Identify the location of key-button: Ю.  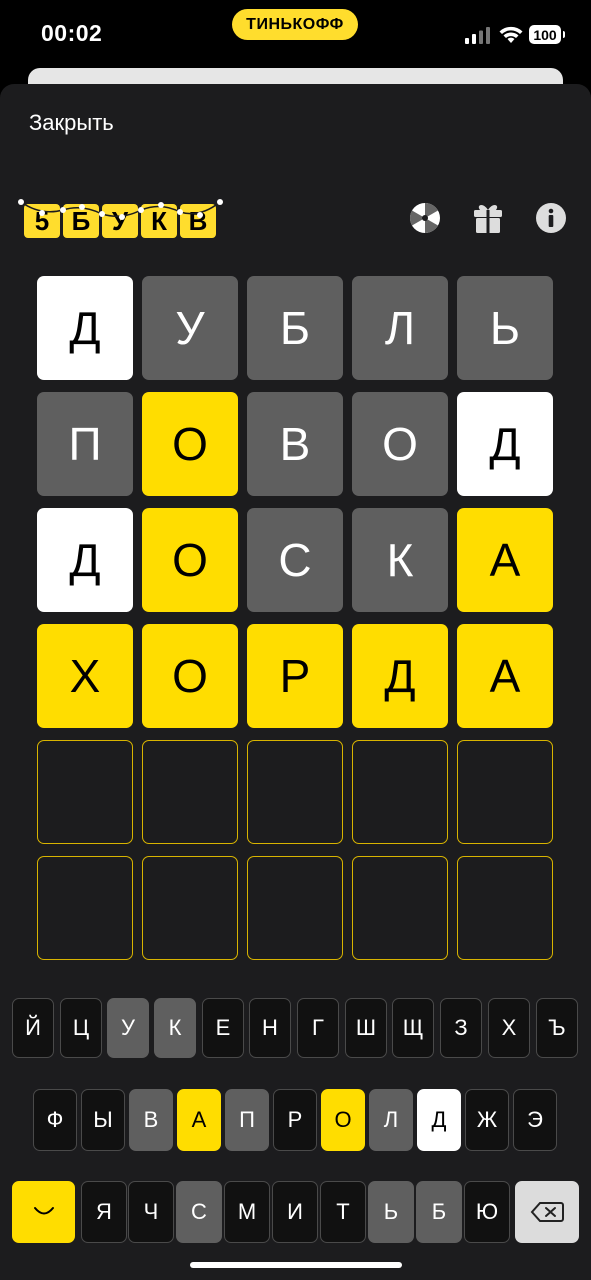
(487, 1212).